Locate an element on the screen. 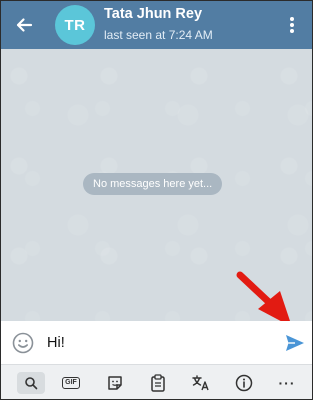 The width and height of the screenshot is (320, 400). last-seen-status: last seen at 7:24 AM is located at coordinates (158, 35).